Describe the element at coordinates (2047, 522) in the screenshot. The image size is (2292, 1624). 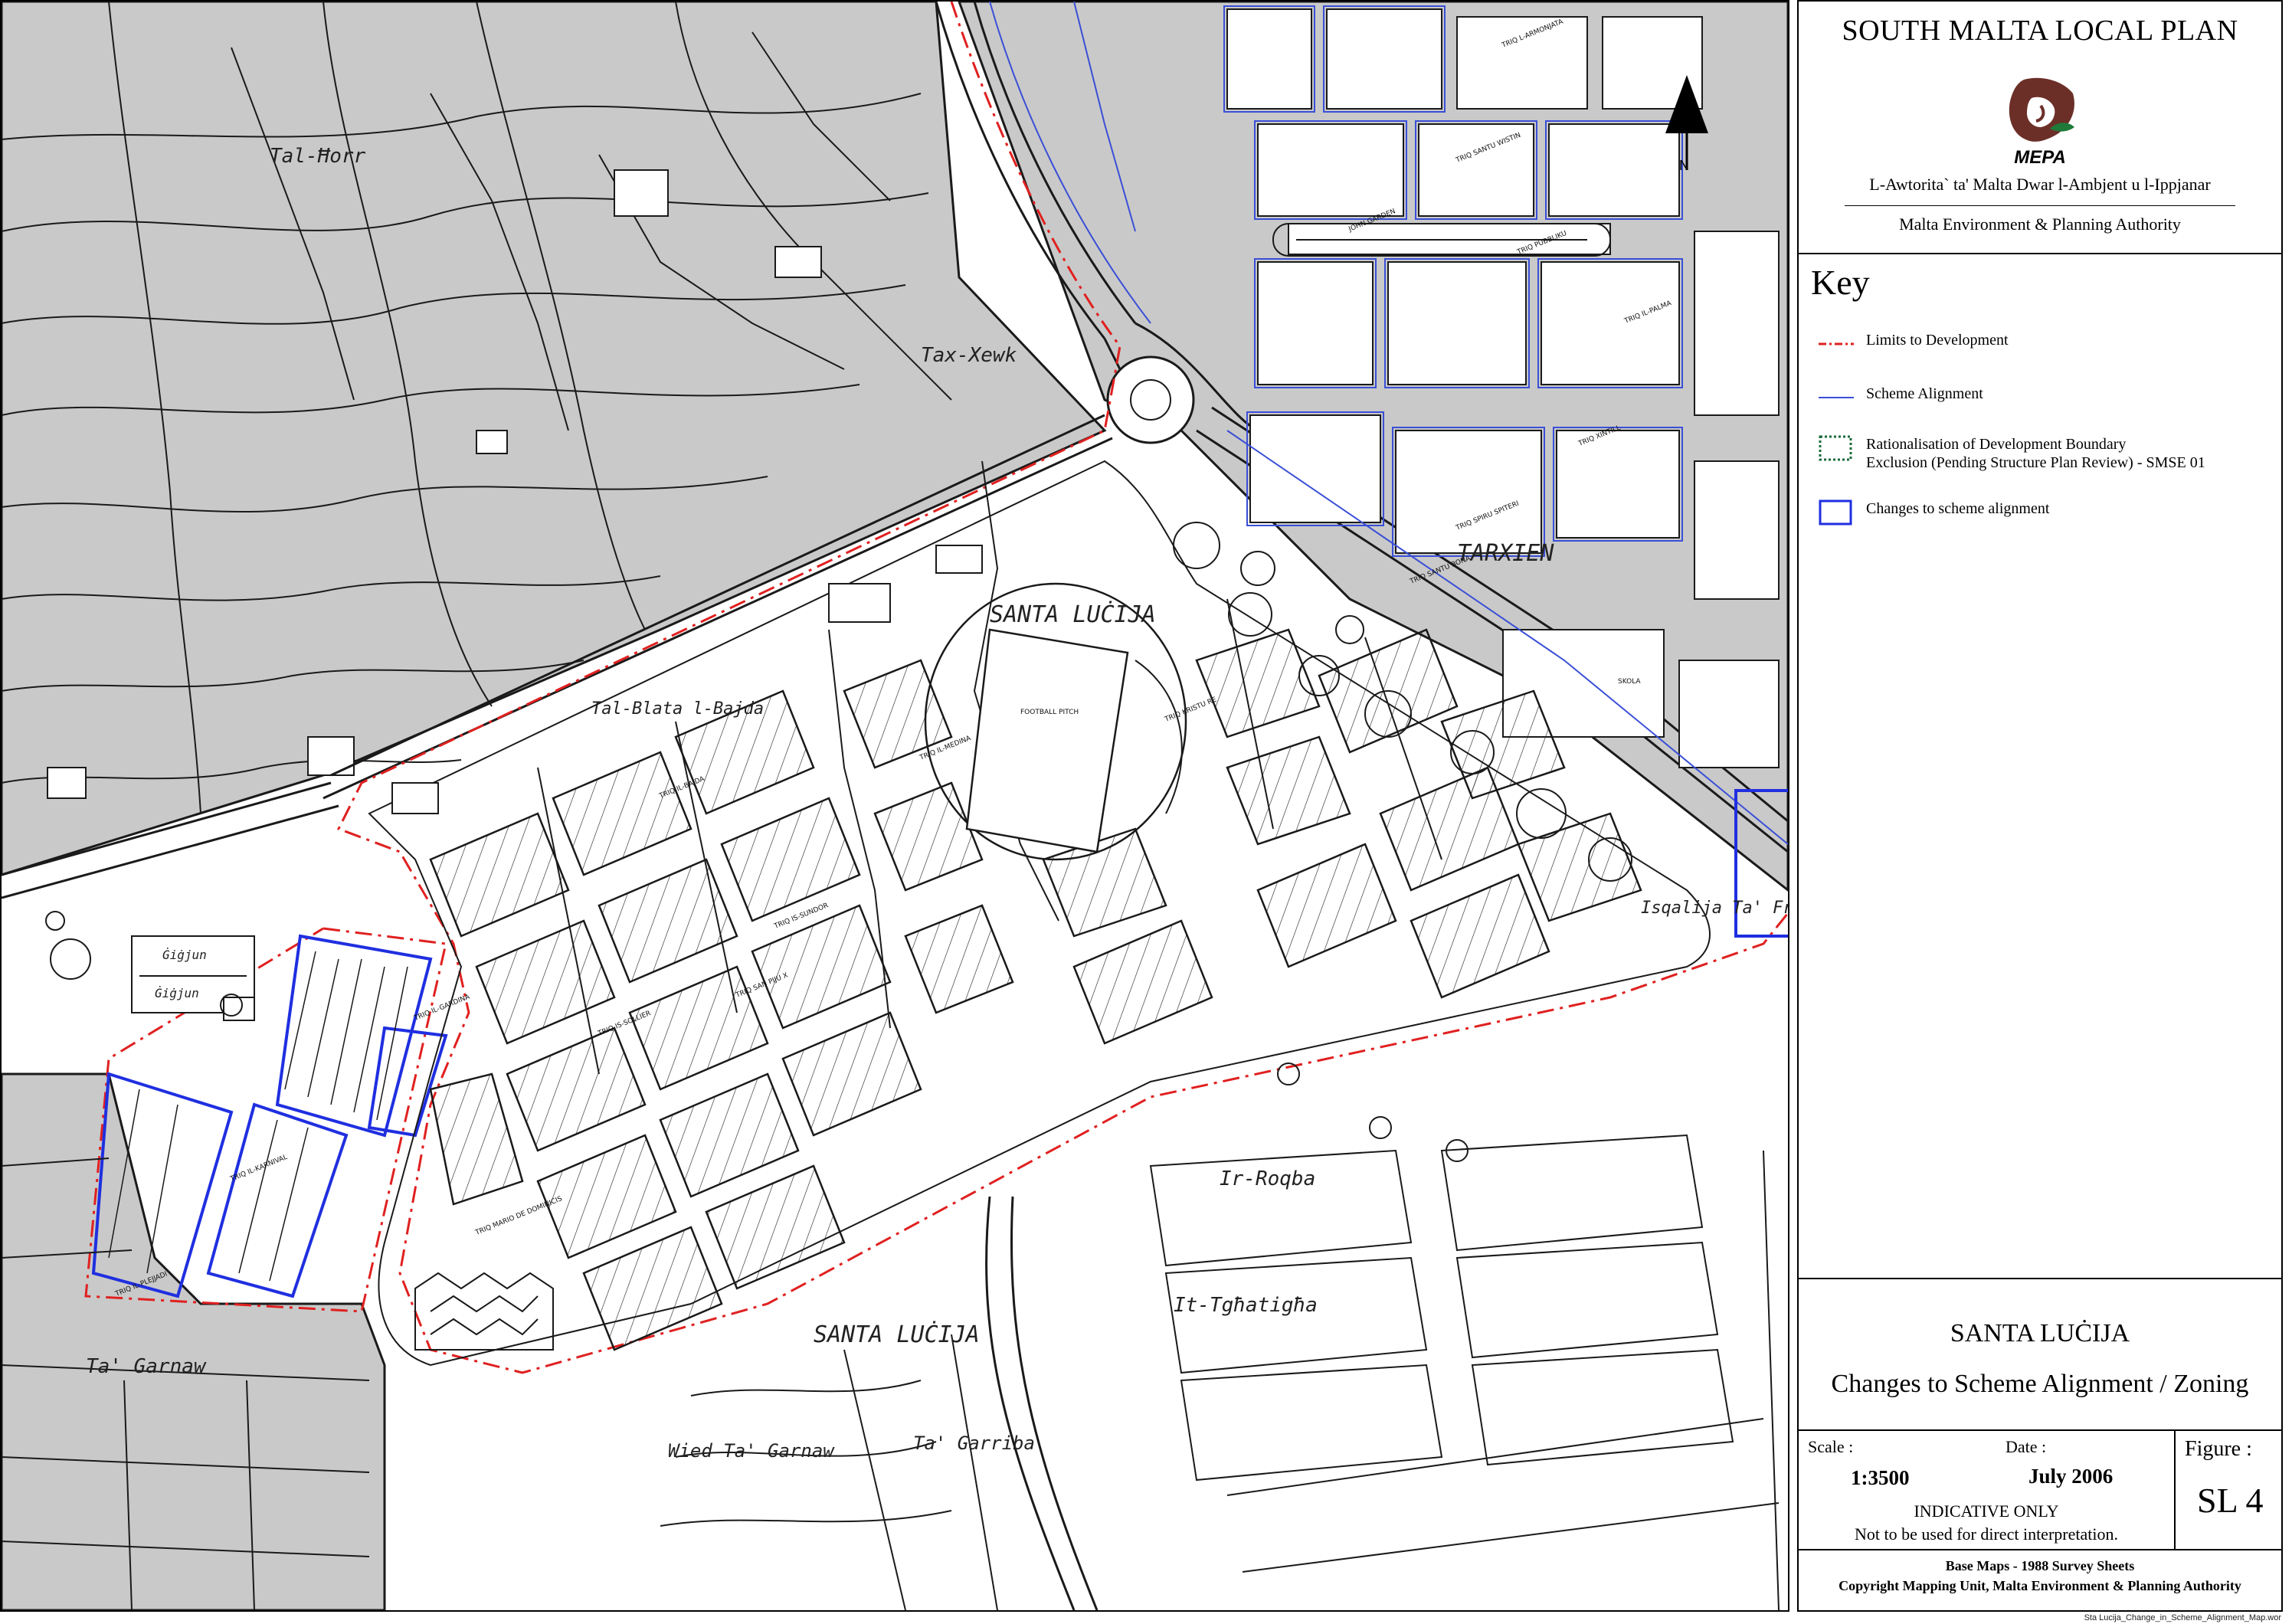
I see `key-item-changes: Changes to scheme alignment` at that location.